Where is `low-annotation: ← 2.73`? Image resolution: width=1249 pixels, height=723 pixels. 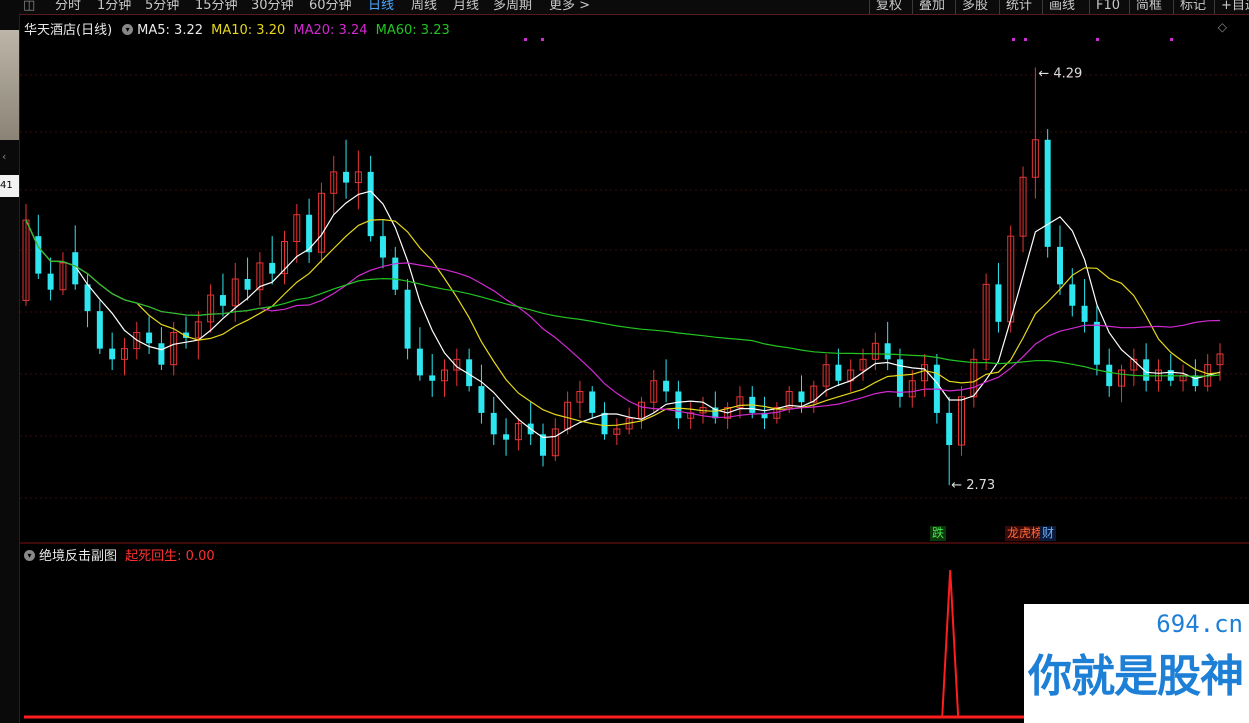 low-annotation: ← 2.73 is located at coordinates (973, 485).